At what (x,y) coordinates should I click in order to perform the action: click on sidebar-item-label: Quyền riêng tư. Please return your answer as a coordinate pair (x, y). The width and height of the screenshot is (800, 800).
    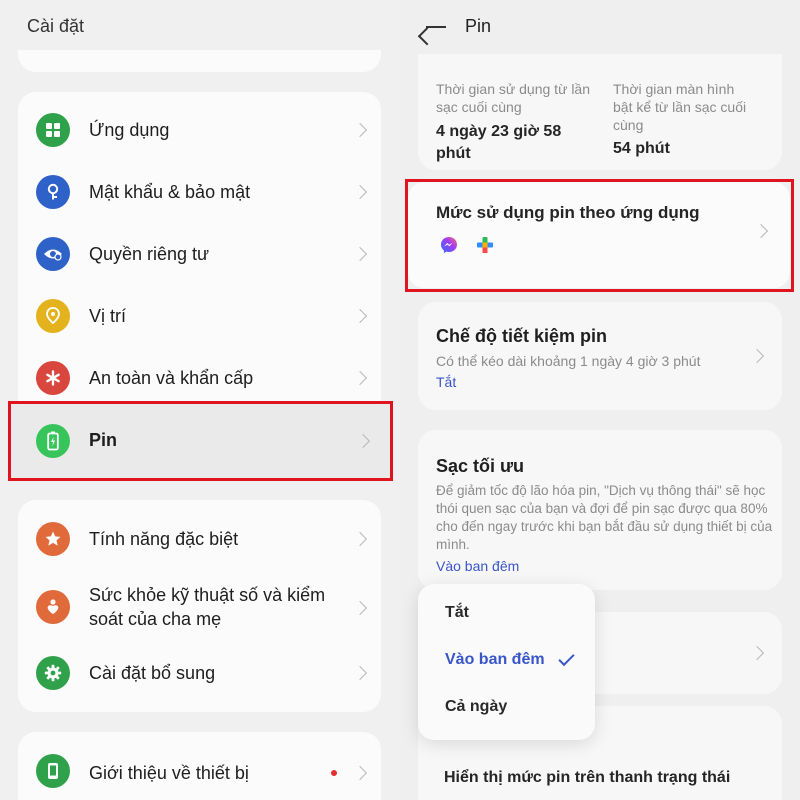
    Looking at the image, I should click on (149, 254).